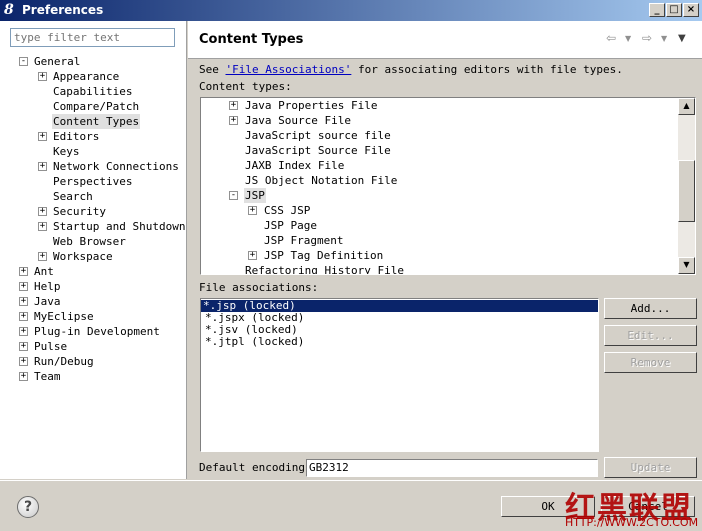 The width and height of the screenshot is (702, 531). Describe the element at coordinates (657, 10) in the screenshot. I see `minimize-button: _` at that location.